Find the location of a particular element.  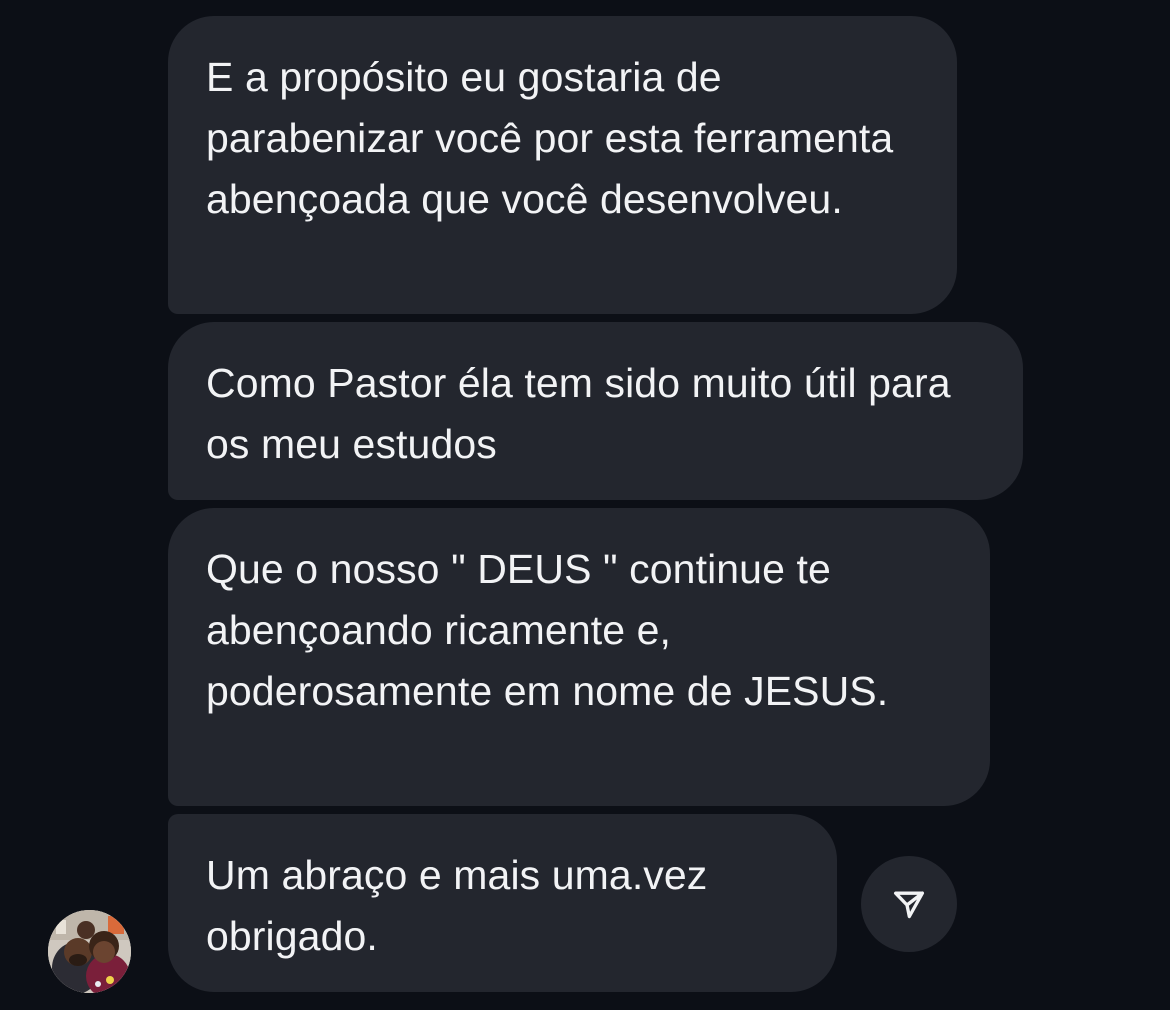

share-button is located at coordinates (909, 904).